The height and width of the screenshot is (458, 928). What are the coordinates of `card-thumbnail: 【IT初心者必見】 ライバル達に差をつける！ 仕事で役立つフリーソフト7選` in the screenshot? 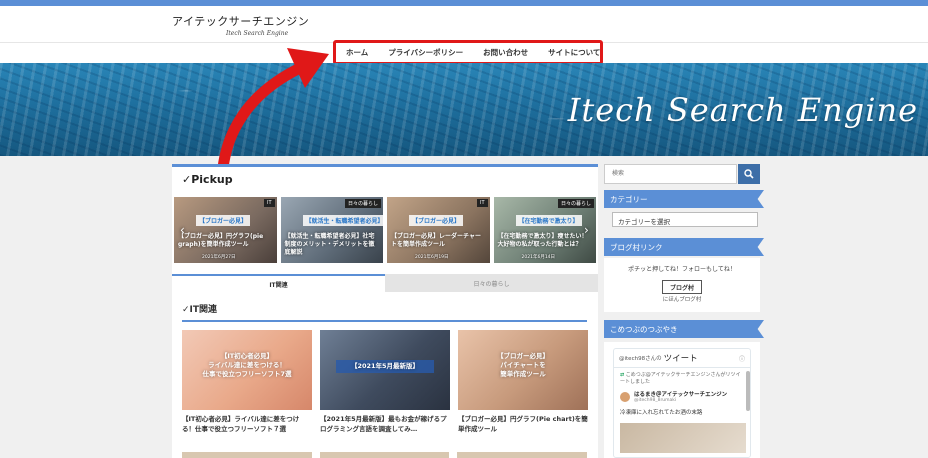 It's located at (247, 370).